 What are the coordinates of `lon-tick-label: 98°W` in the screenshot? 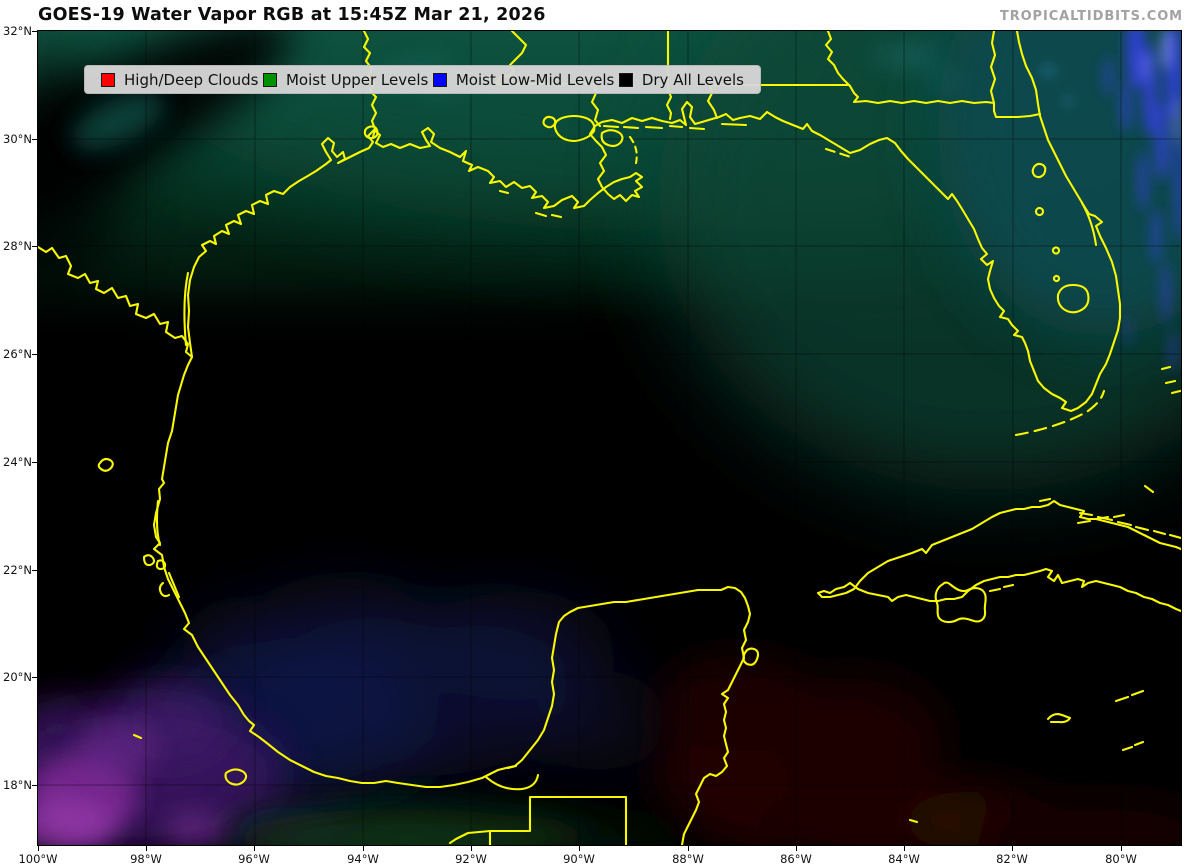 It's located at (146, 859).